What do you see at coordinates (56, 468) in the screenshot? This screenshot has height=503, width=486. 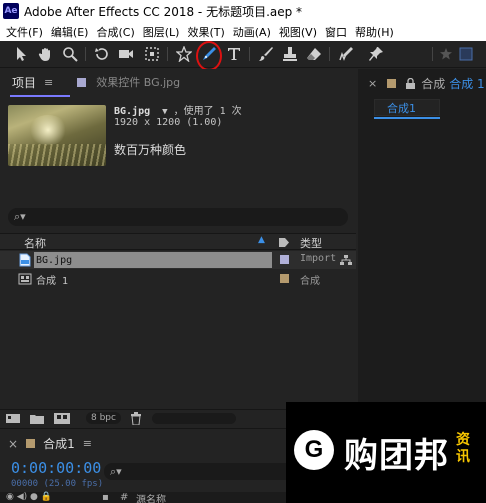 I see `current-time-display: 0:00:00:00` at bounding box center [56, 468].